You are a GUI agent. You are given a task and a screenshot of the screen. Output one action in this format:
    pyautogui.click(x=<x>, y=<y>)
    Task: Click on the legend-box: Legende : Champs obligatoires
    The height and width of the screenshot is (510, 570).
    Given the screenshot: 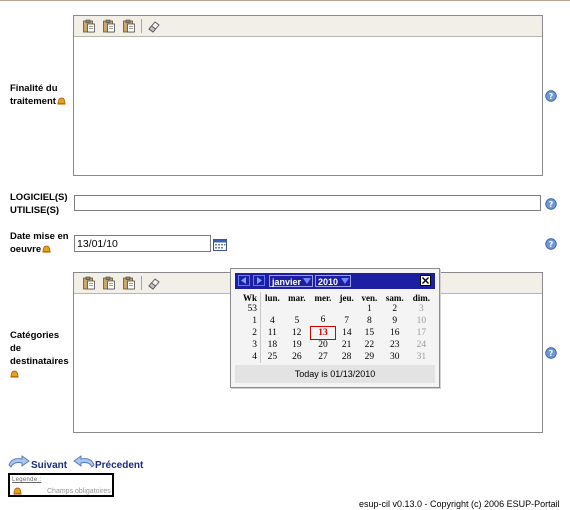 What is the action you would take?
    pyautogui.click(x=61, y=485)
    